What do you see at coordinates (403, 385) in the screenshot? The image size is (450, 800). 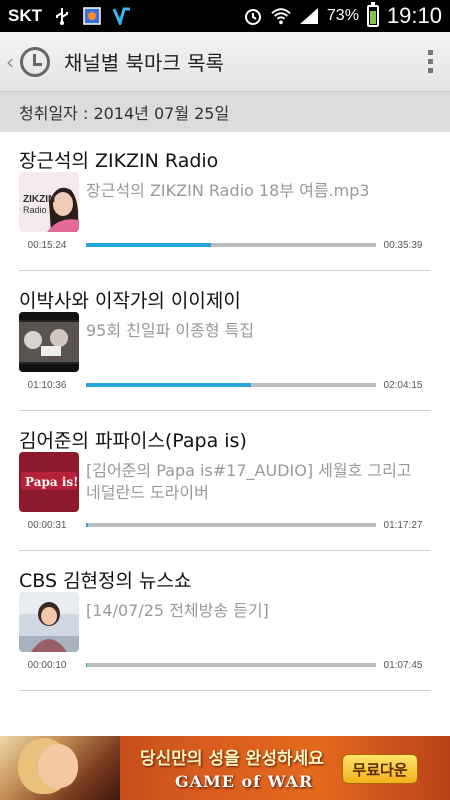 I see `total-time: 02:04:15` at bounding box center [403, 385].